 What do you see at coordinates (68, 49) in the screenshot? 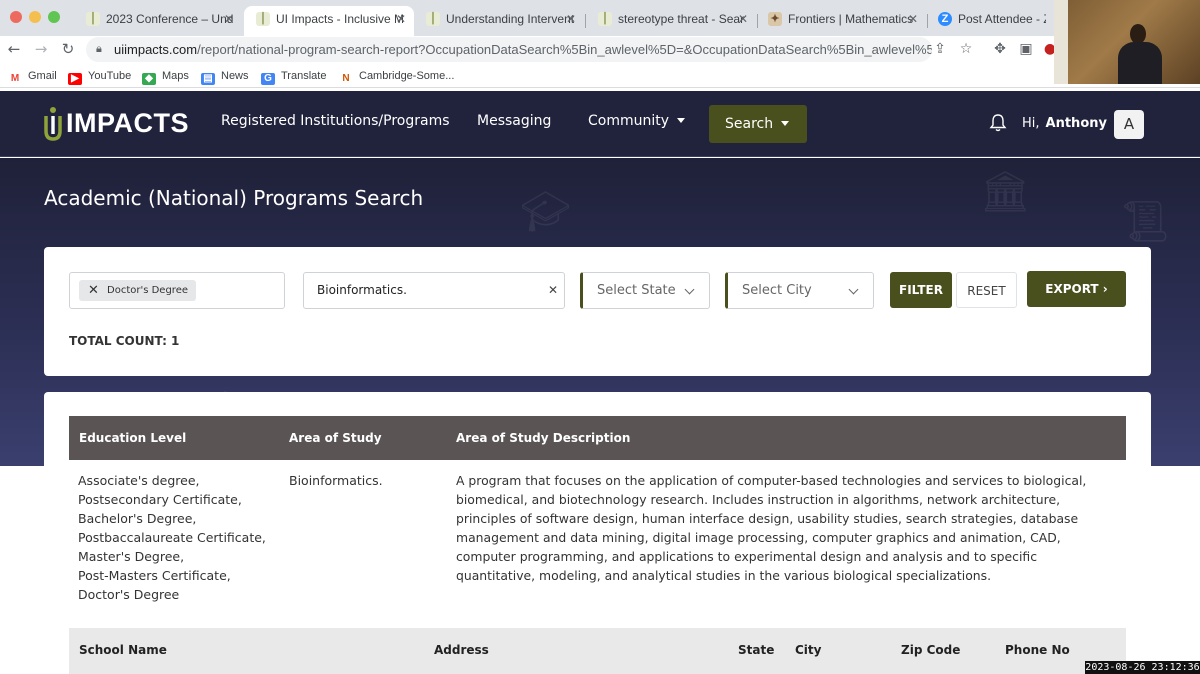
I see `reload-icon: ↻` at bounding box center [68, 49].